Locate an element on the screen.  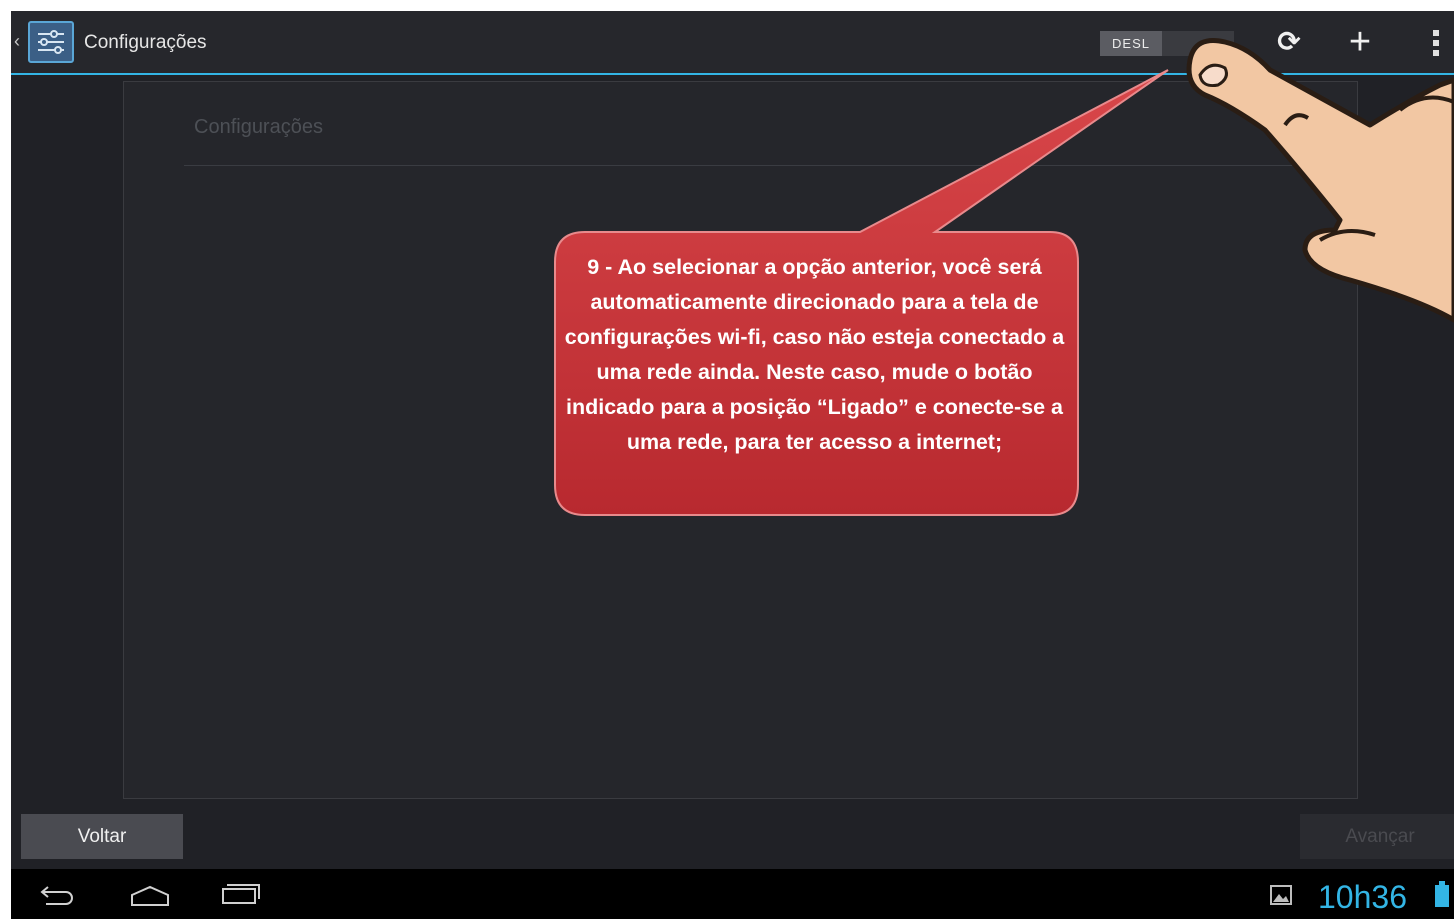
panel-divider is located at coordinates (764, 165).